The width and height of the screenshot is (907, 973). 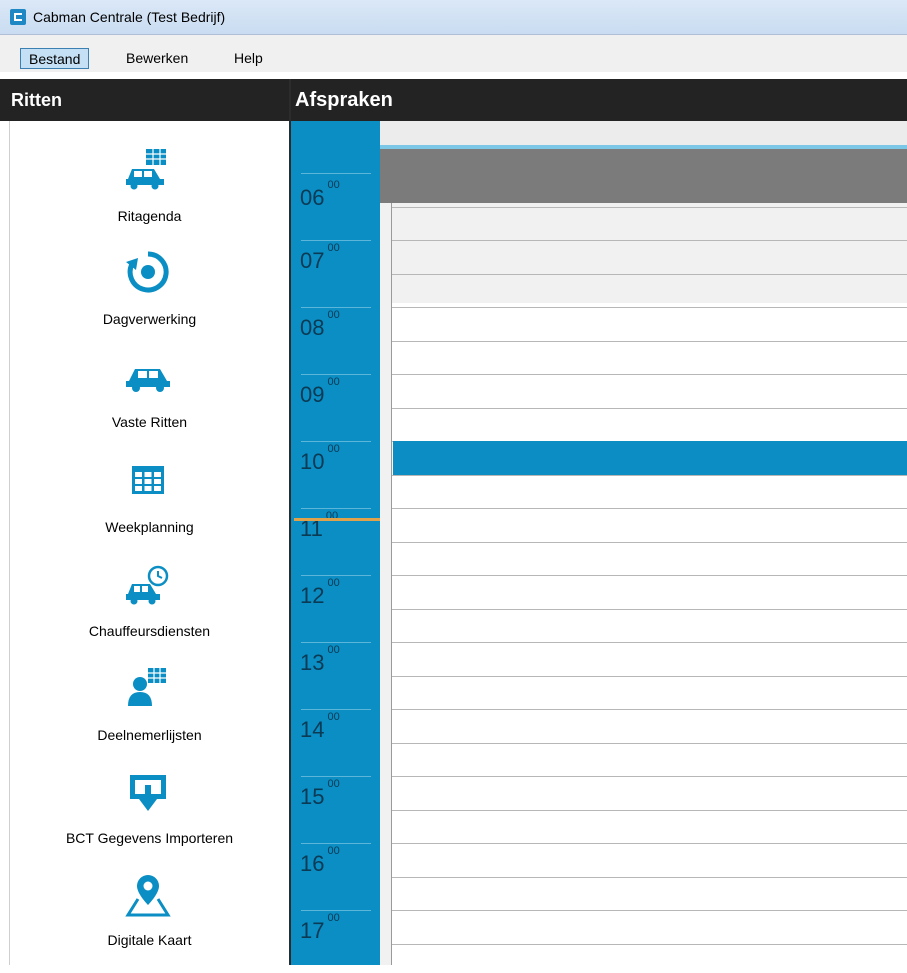 I want to click on time-label-14: 1400, so click(x=320, y=726).